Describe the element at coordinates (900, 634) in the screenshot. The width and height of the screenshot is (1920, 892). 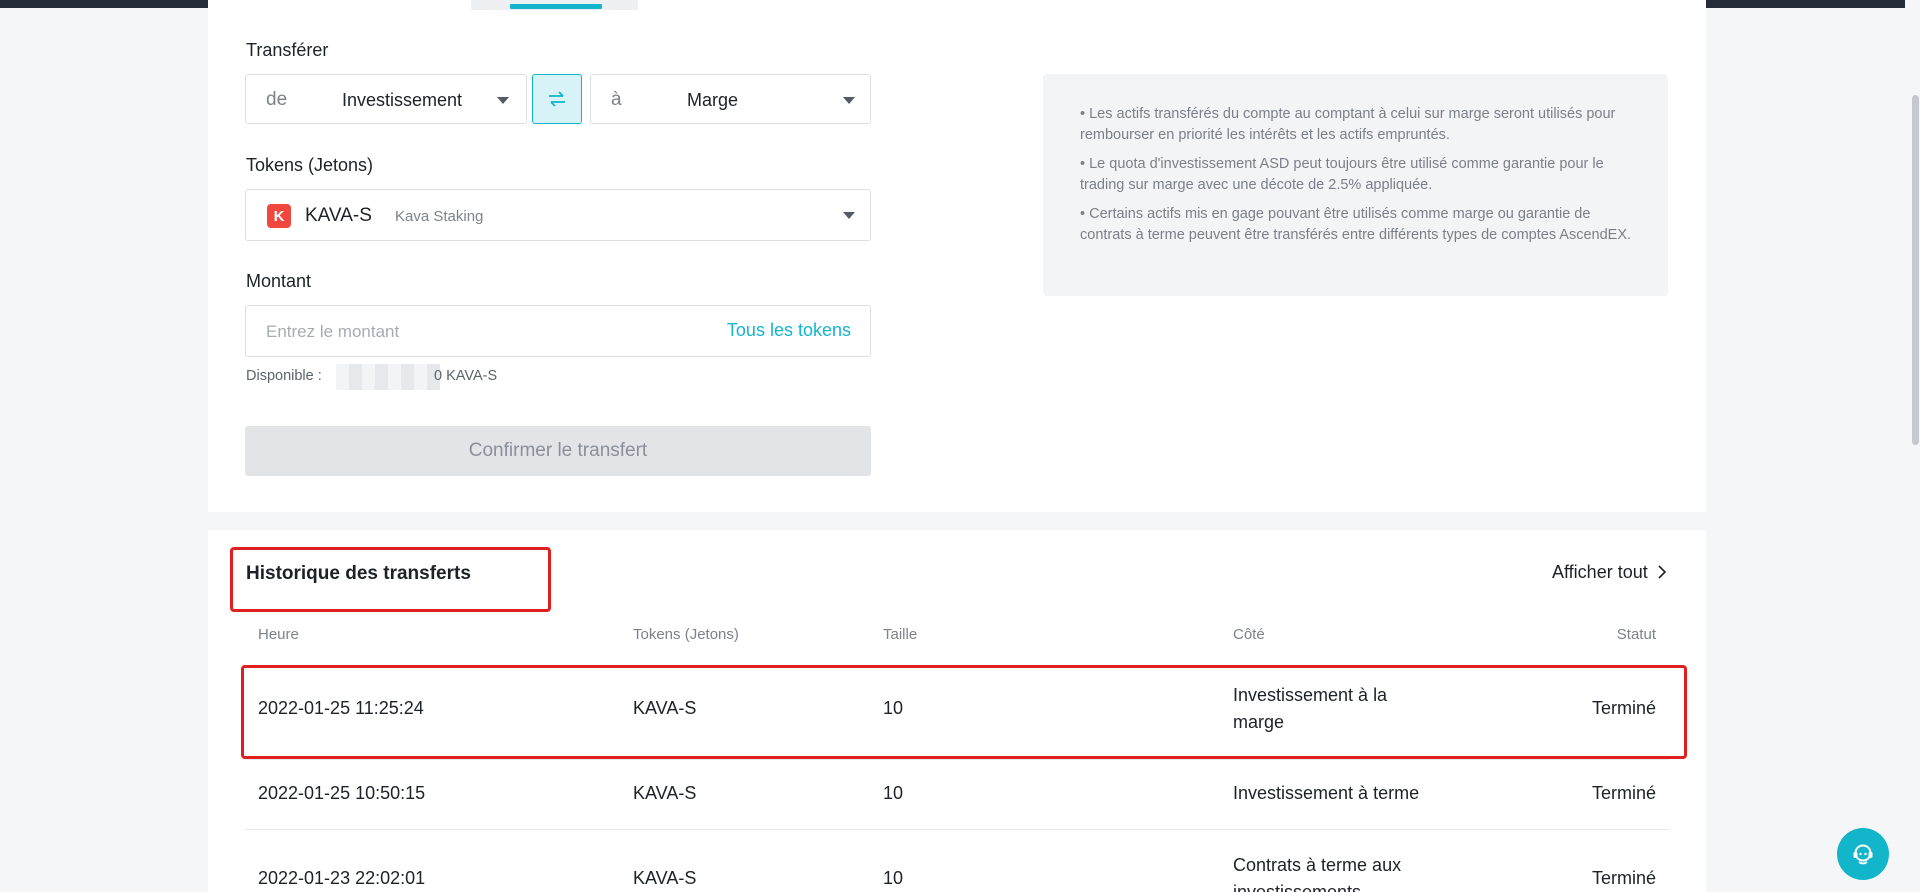
I see `column-header-size: Taille` at that location.